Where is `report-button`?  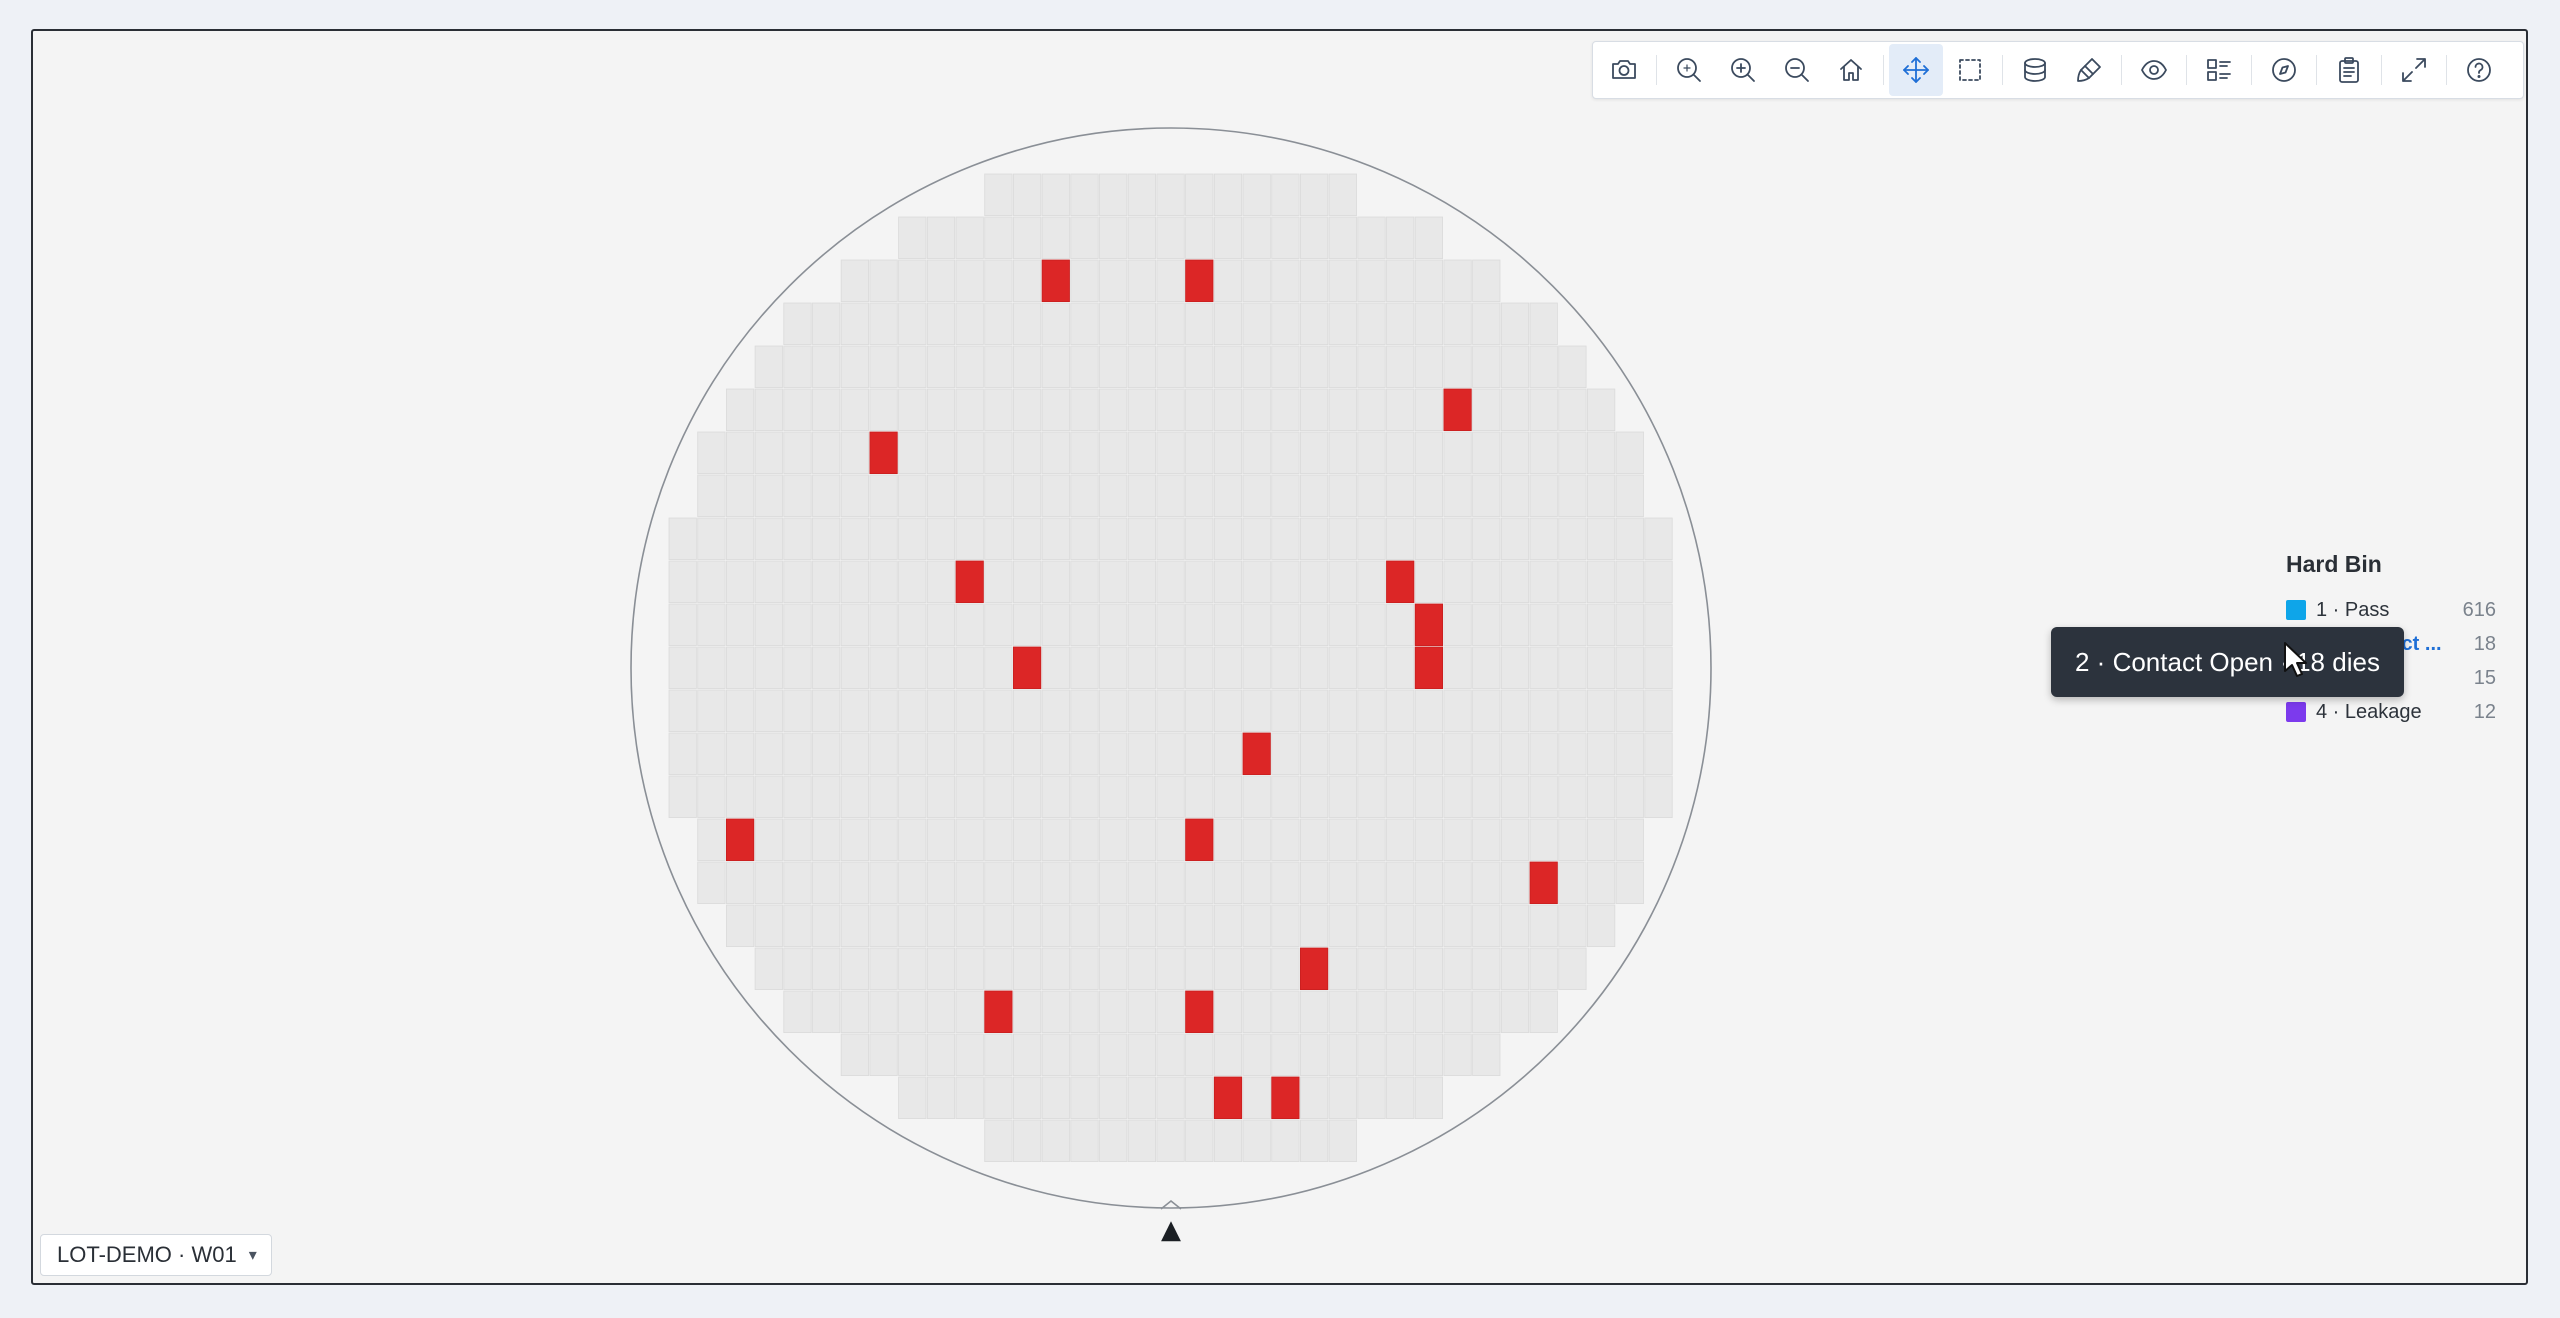 report-button is located at coordinates (2349, 70).